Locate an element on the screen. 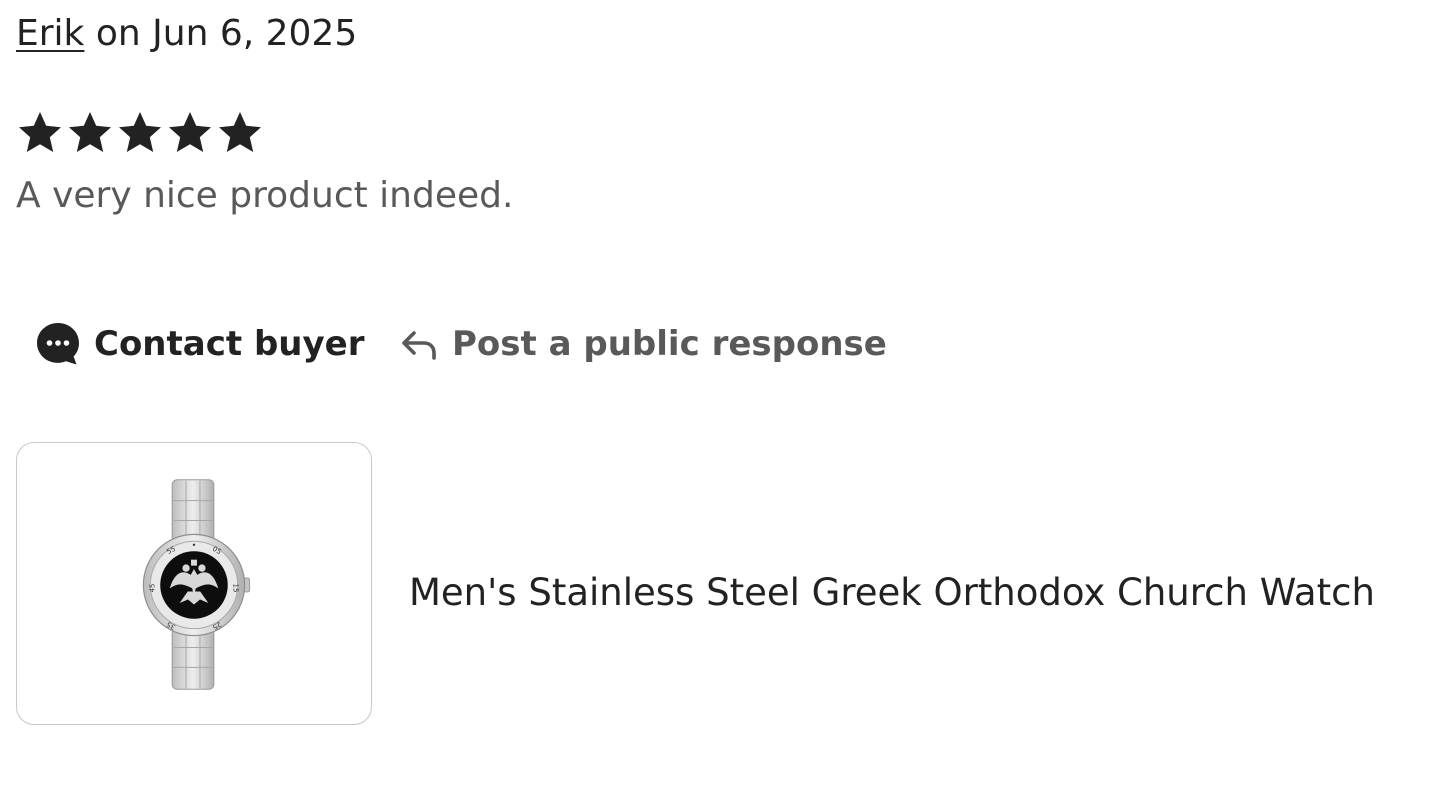 This screenshot has height=811, width=1434. star-rating is located at coordinates (140, 133).